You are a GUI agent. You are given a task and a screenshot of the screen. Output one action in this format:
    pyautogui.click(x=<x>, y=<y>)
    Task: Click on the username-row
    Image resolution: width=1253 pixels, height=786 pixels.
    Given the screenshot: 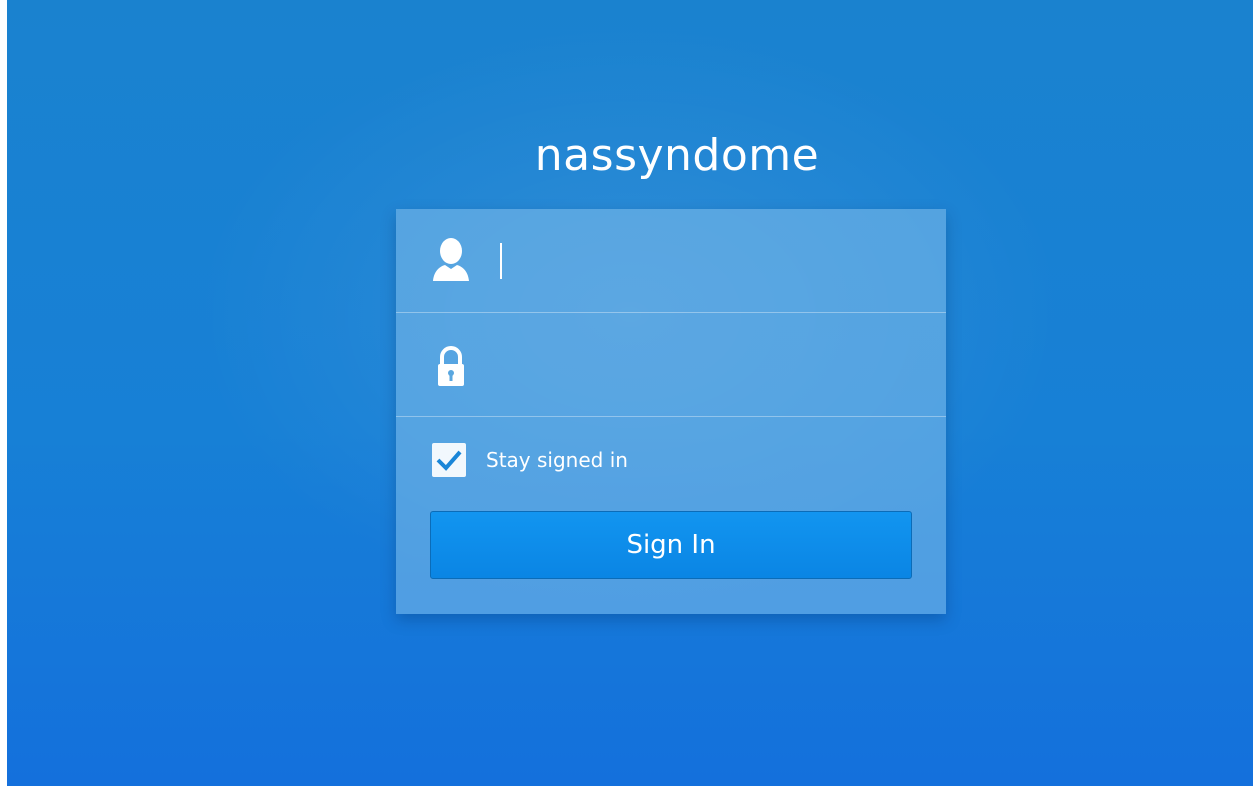 What is the action you would take?
    pyautogui.click(x=671, y=261)
    